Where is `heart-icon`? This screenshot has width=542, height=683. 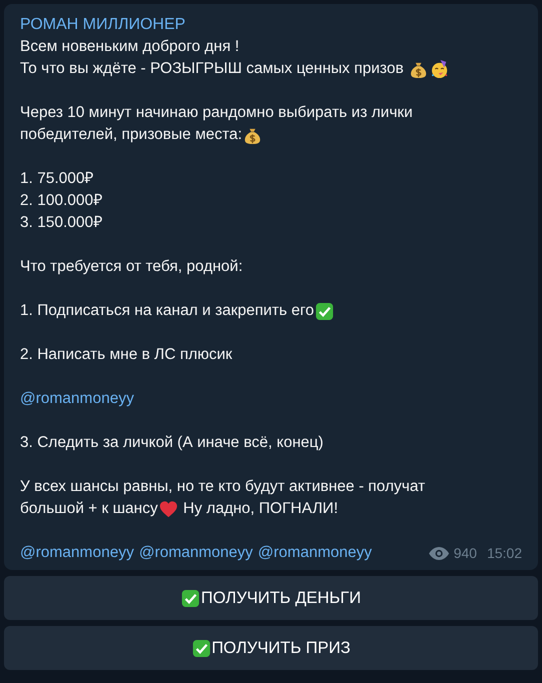
heart-icon is located at coordinates (168, 509).